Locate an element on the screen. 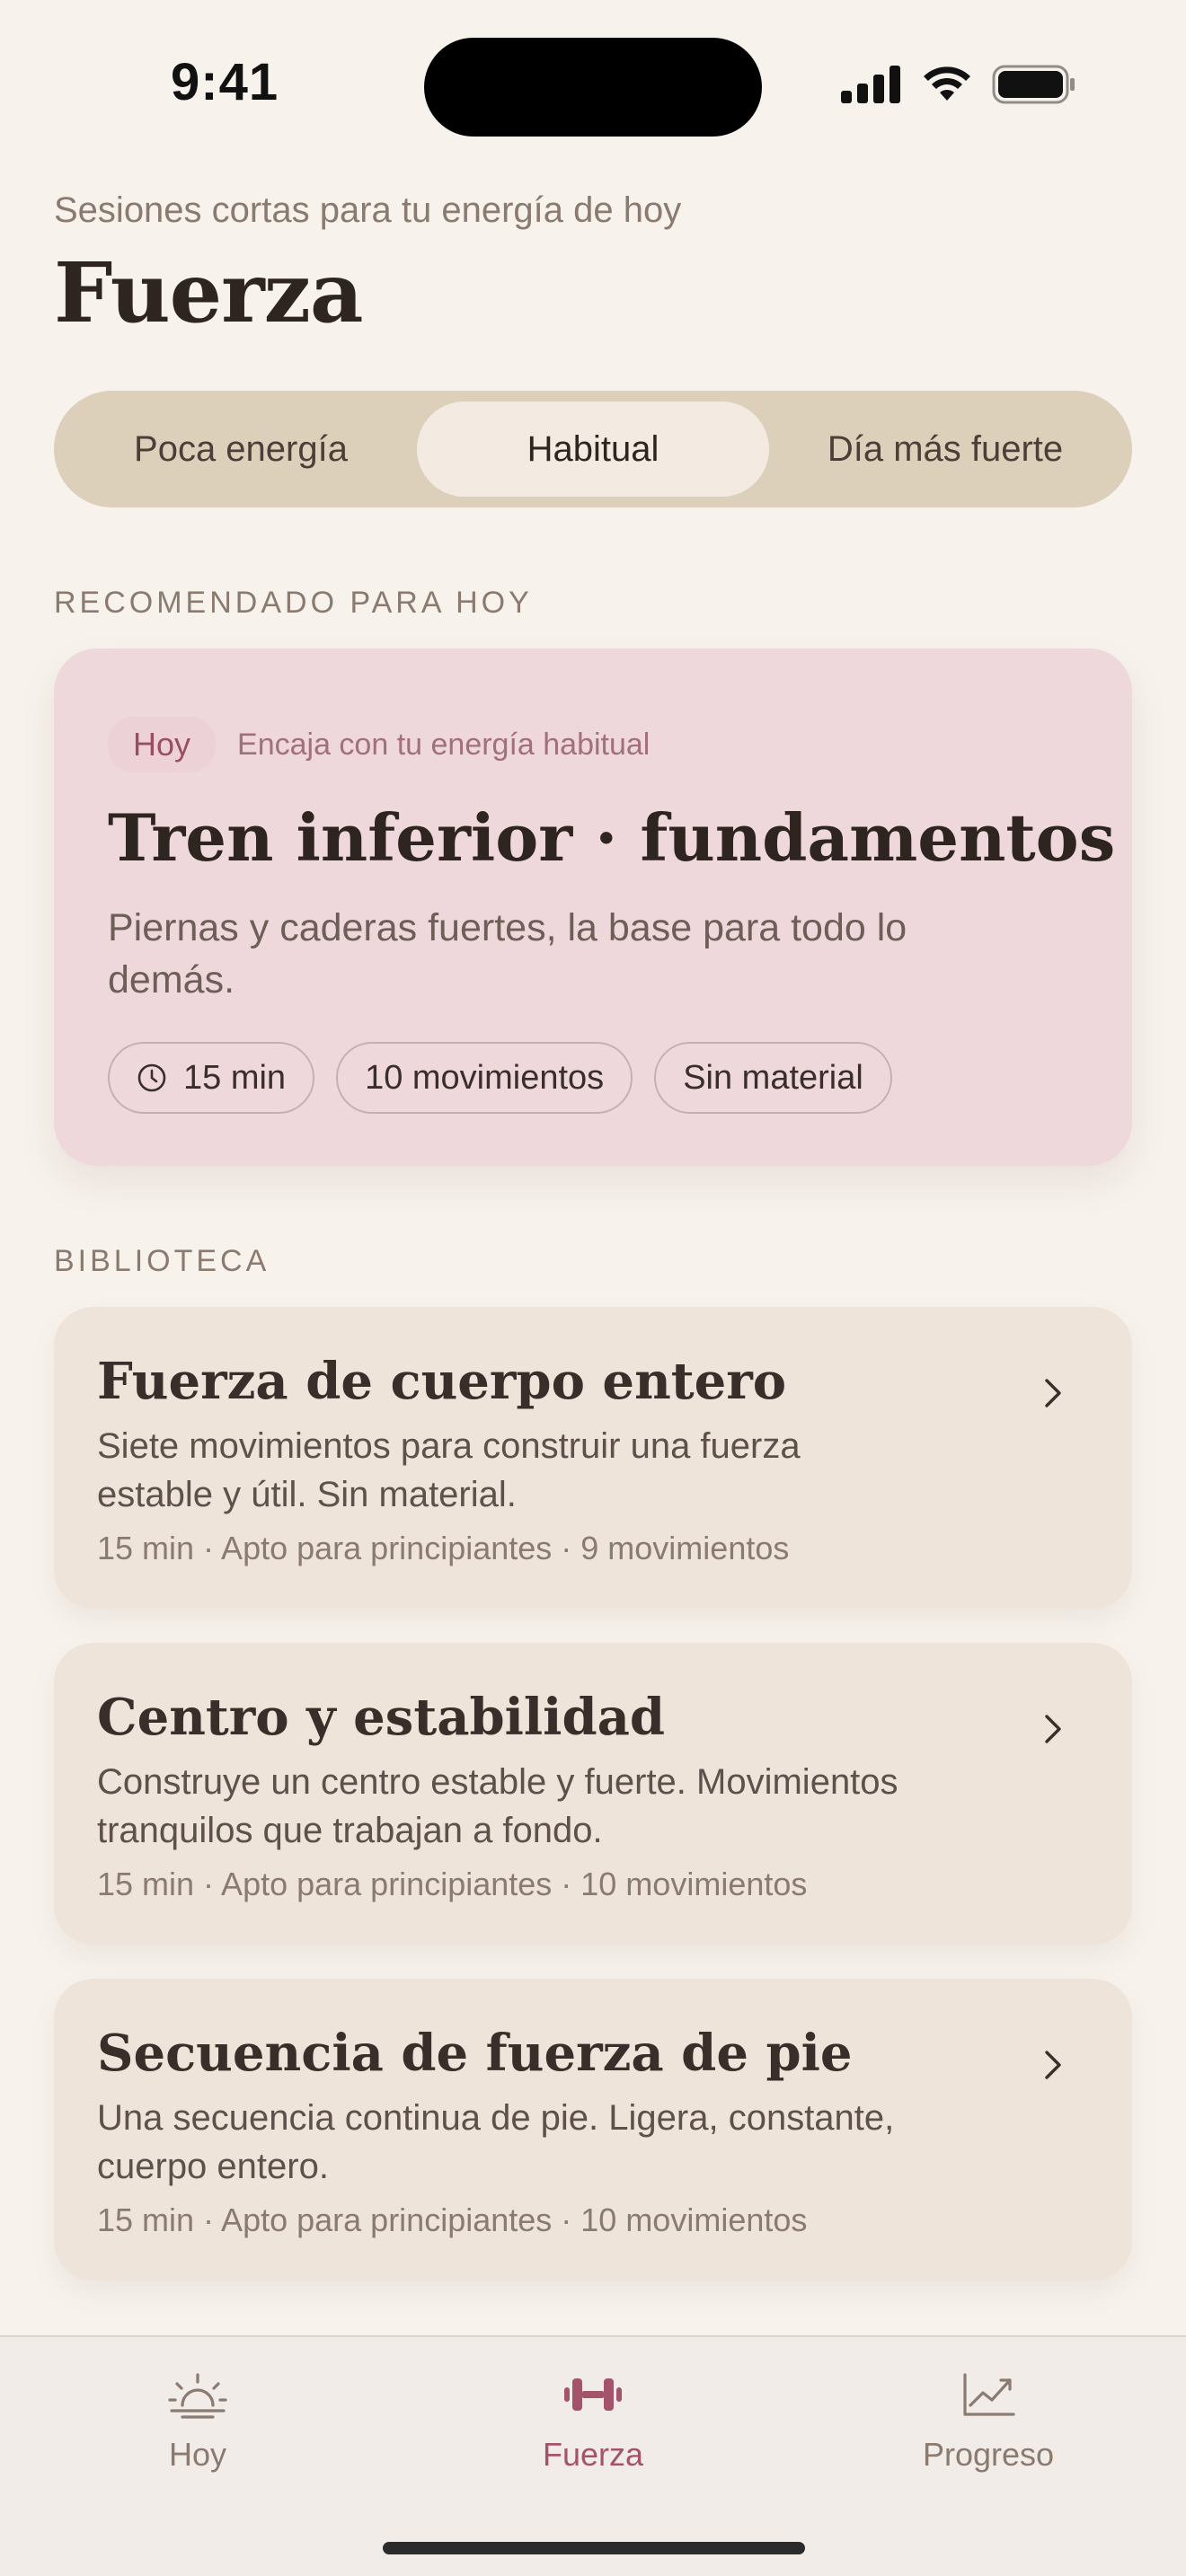  movements-chip: 10 movimientos is located at coordinates (484, 1078).